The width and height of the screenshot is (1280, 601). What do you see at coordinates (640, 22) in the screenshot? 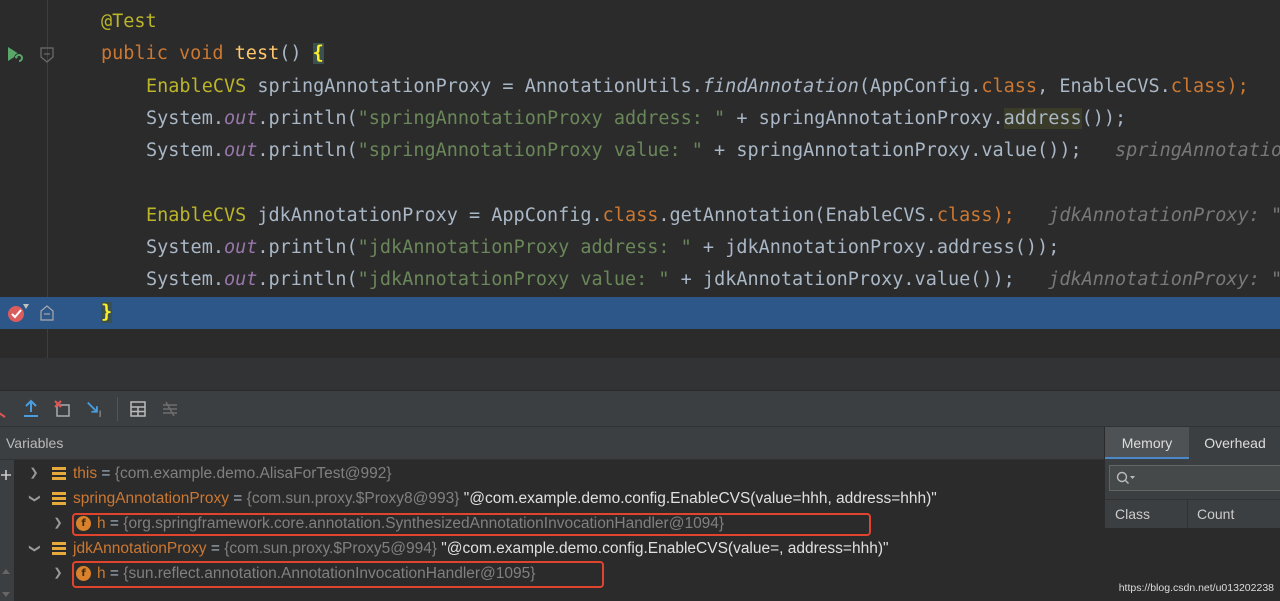
I see `code-line: @Test` at bounding box center [640, 22].